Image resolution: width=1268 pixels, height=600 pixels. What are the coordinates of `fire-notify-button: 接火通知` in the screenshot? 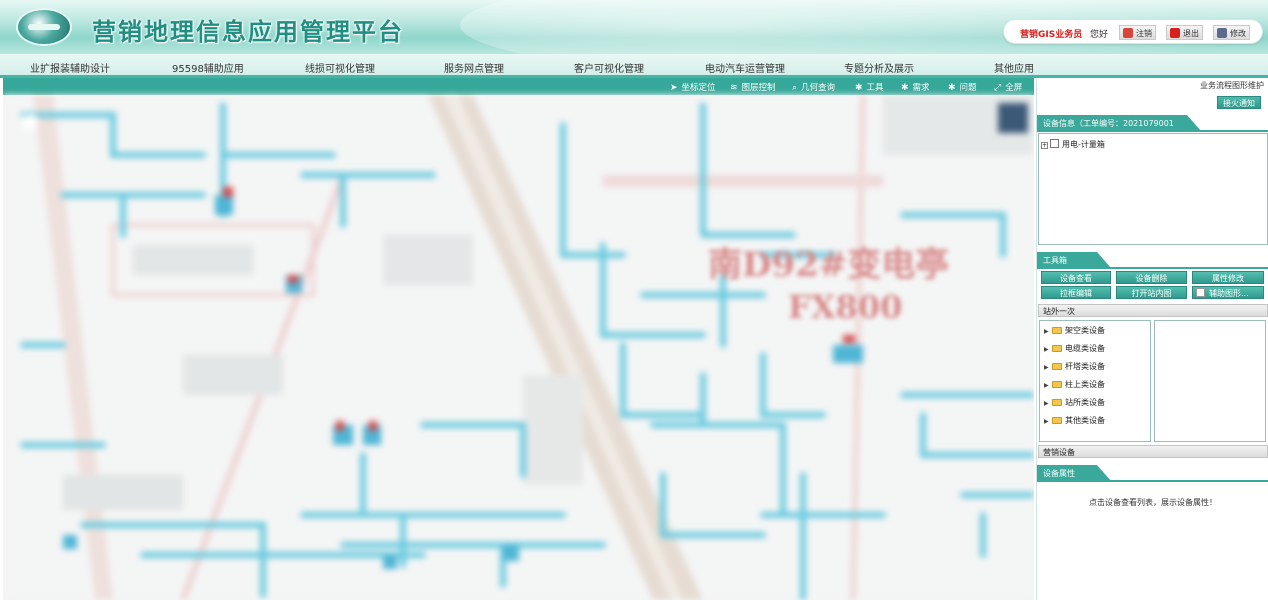 It's located at (1239, 102).